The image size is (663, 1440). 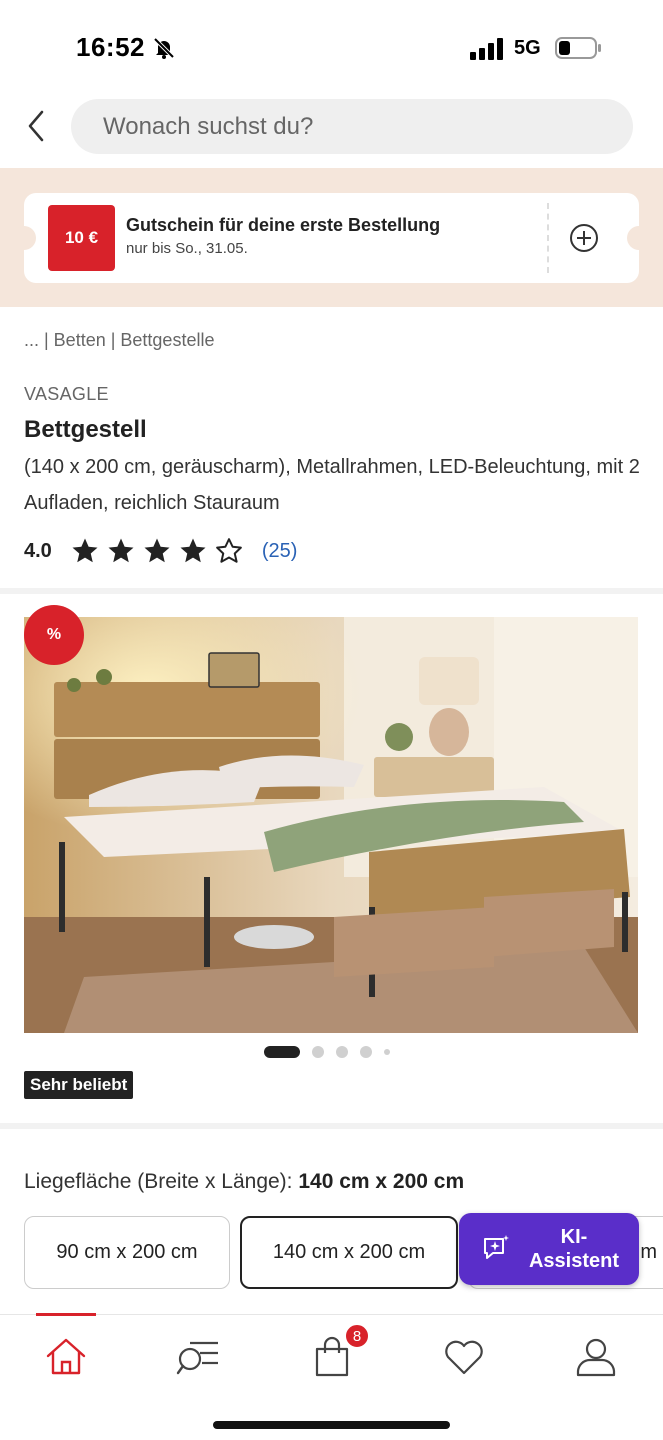 I want to click on bell-muted-icon, so click(x=164, y=48).